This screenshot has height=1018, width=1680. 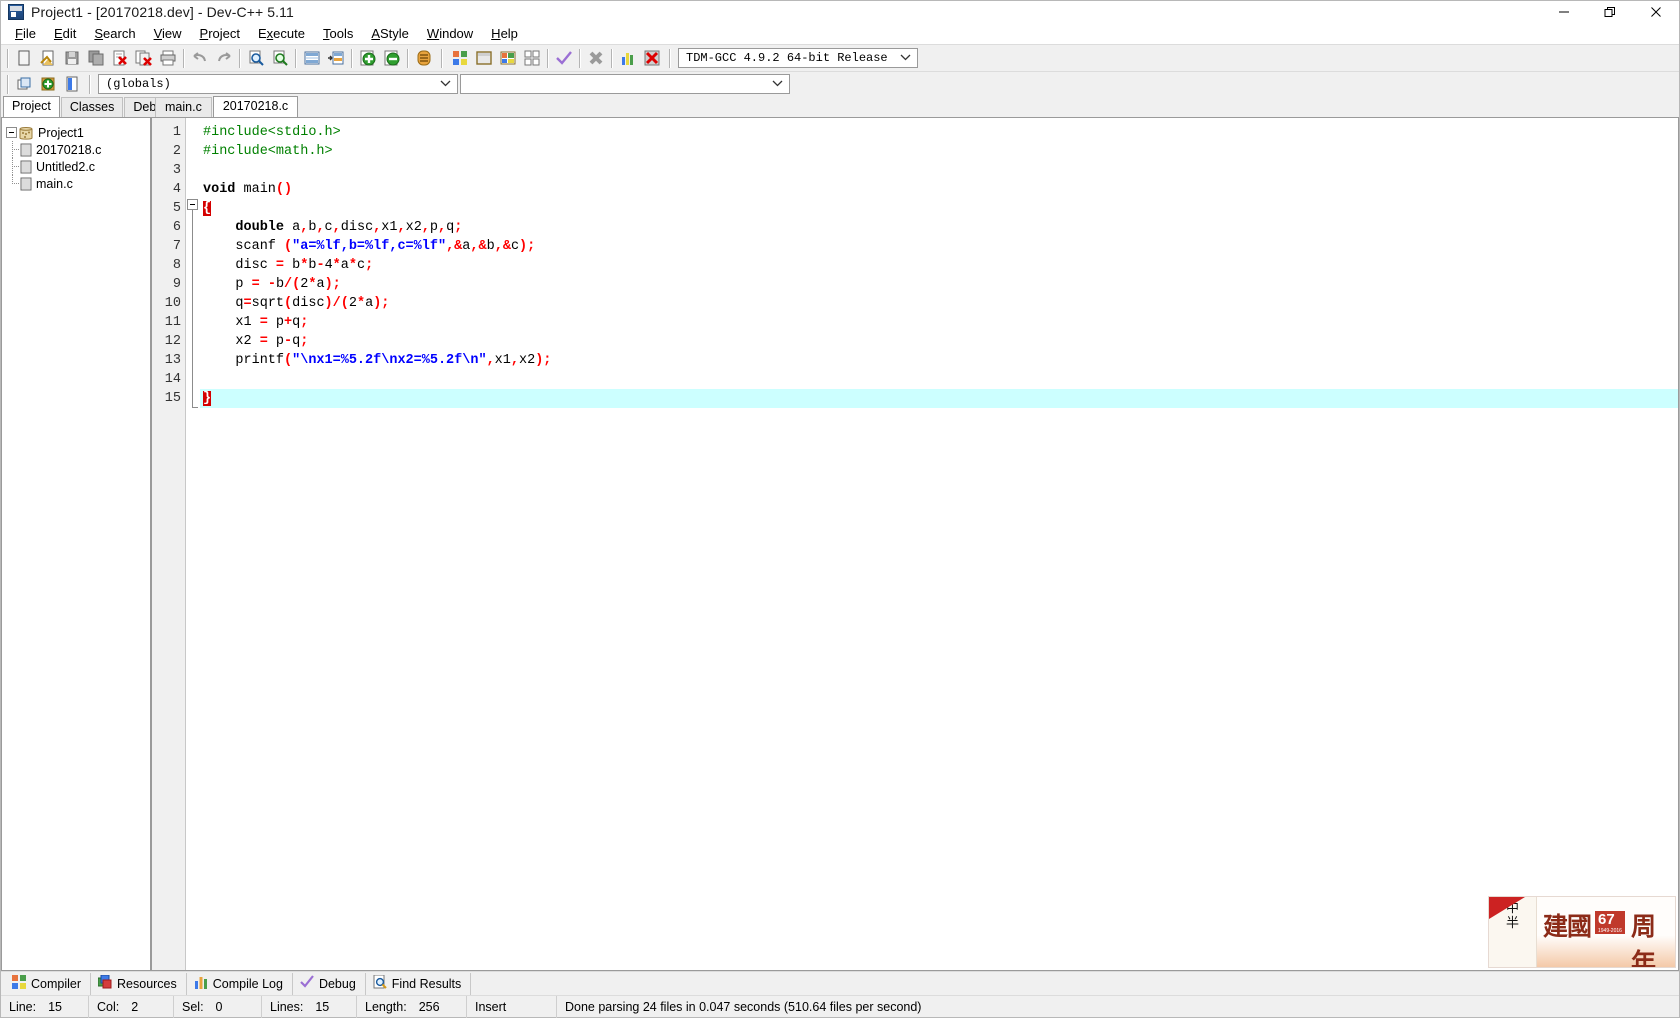 I want to click on undo-icon, so click(x=200, y=58).